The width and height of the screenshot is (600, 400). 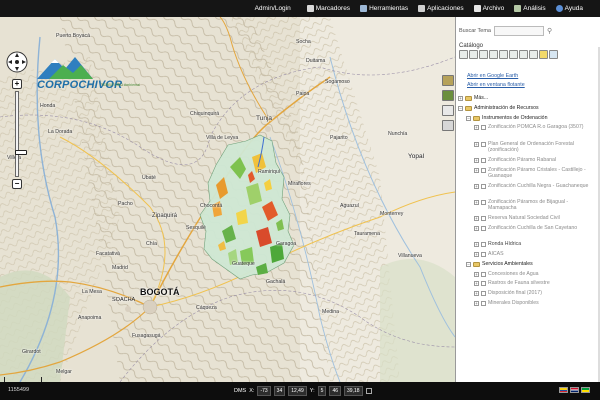 I want to click on ayuda-menu: Ayuda, so click(x=569, y=8).